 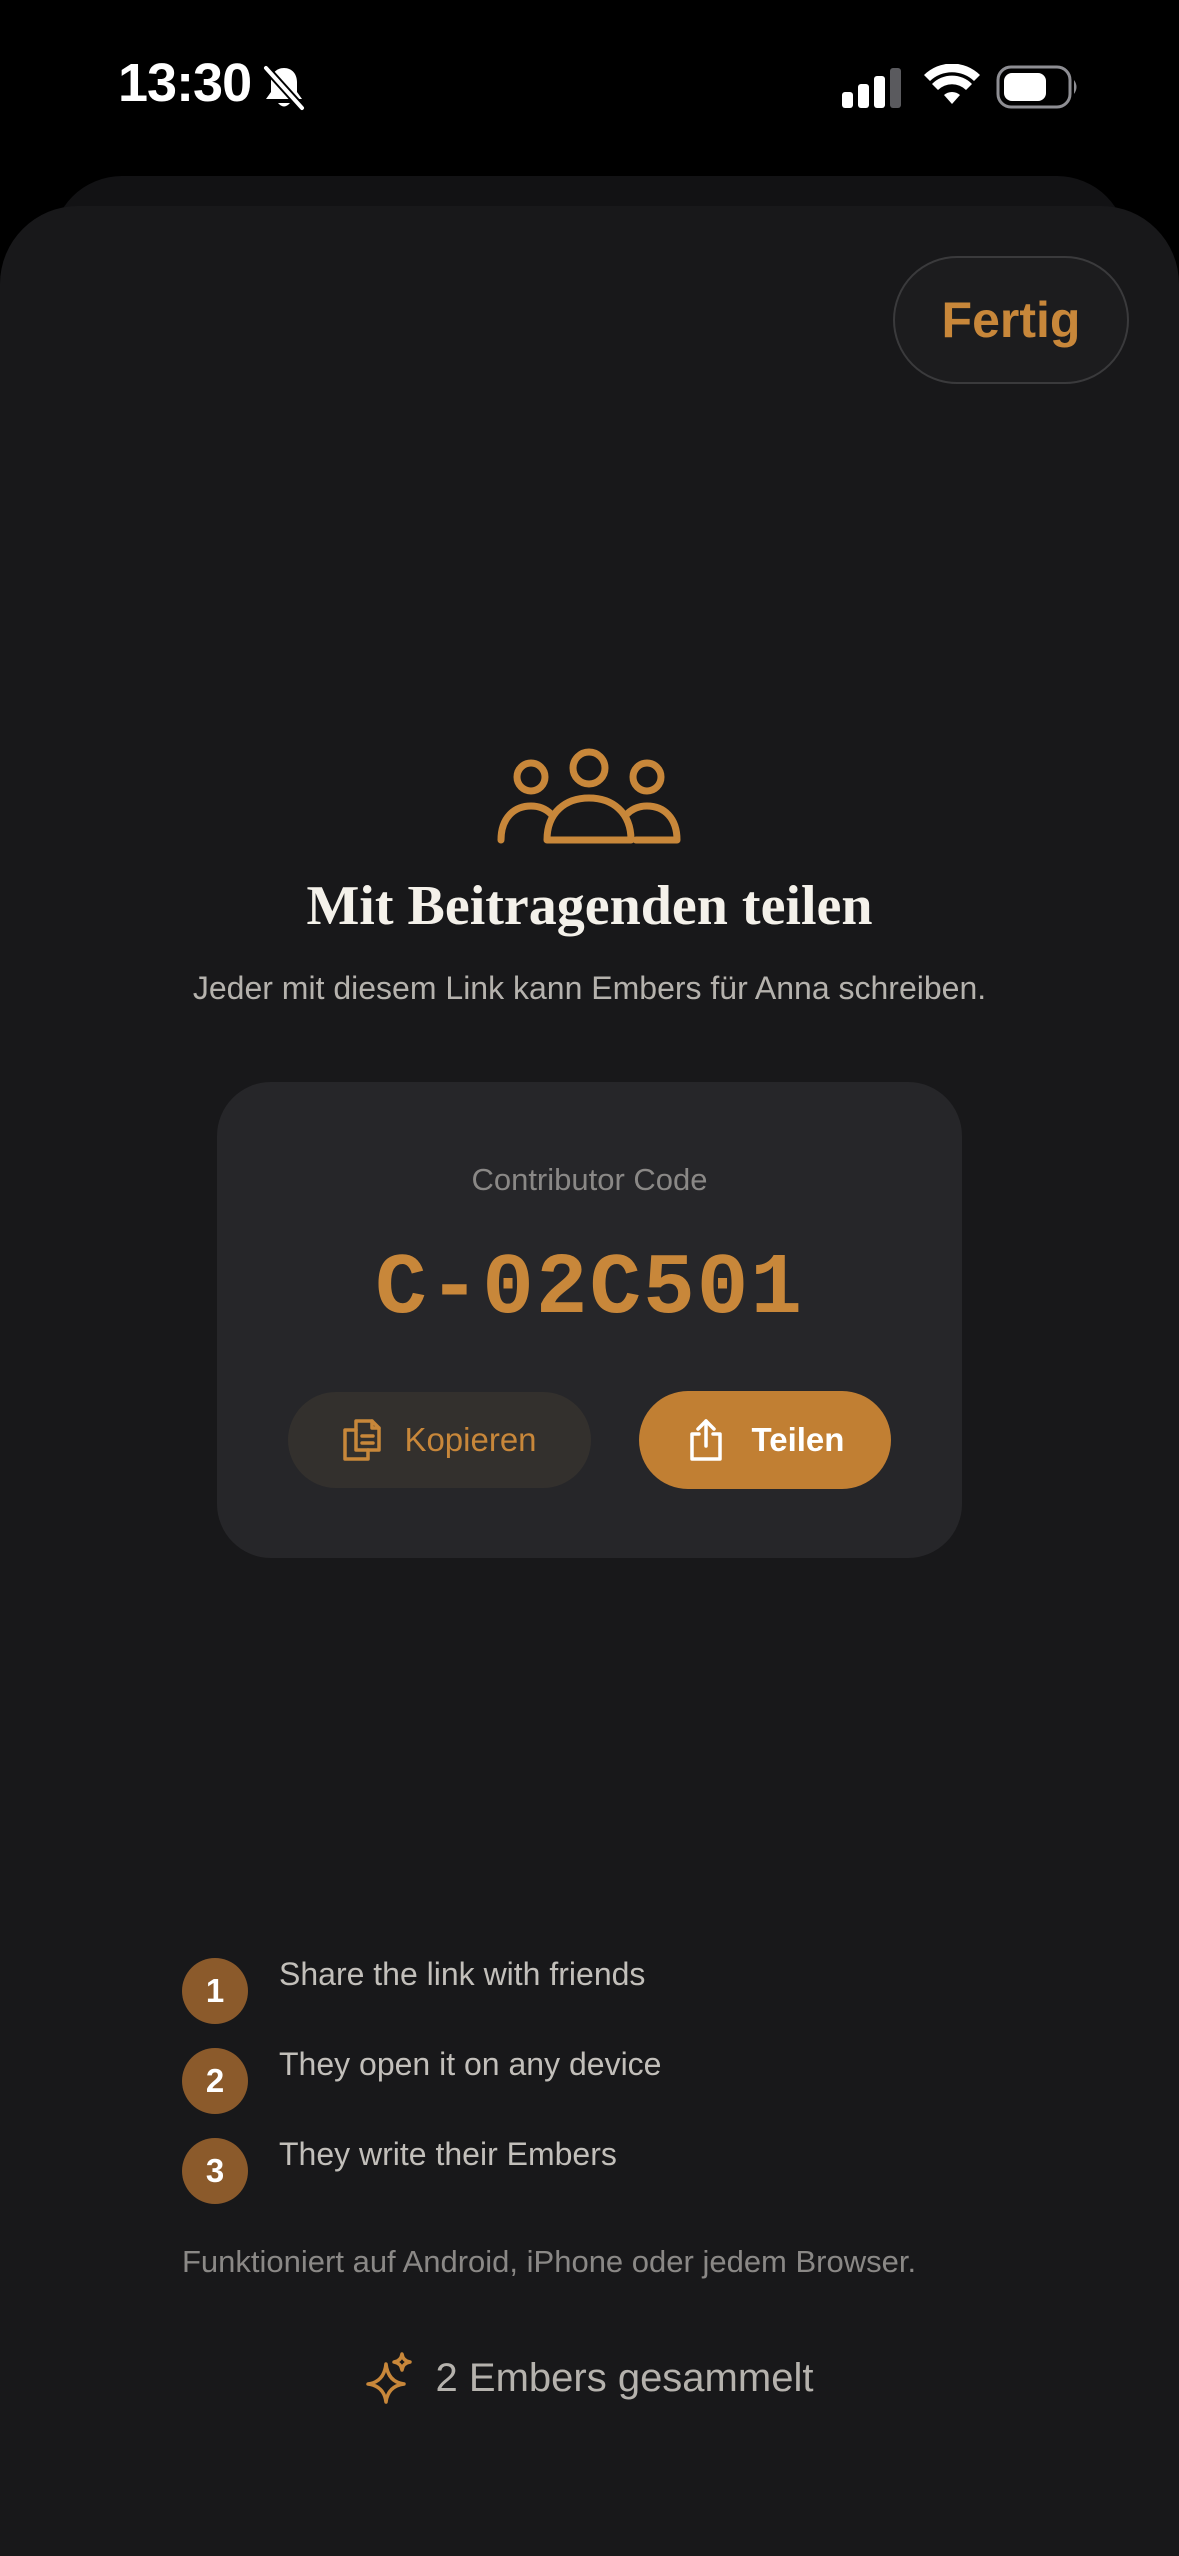 I want to click on battery-icon, so click(x=1036, y=87).